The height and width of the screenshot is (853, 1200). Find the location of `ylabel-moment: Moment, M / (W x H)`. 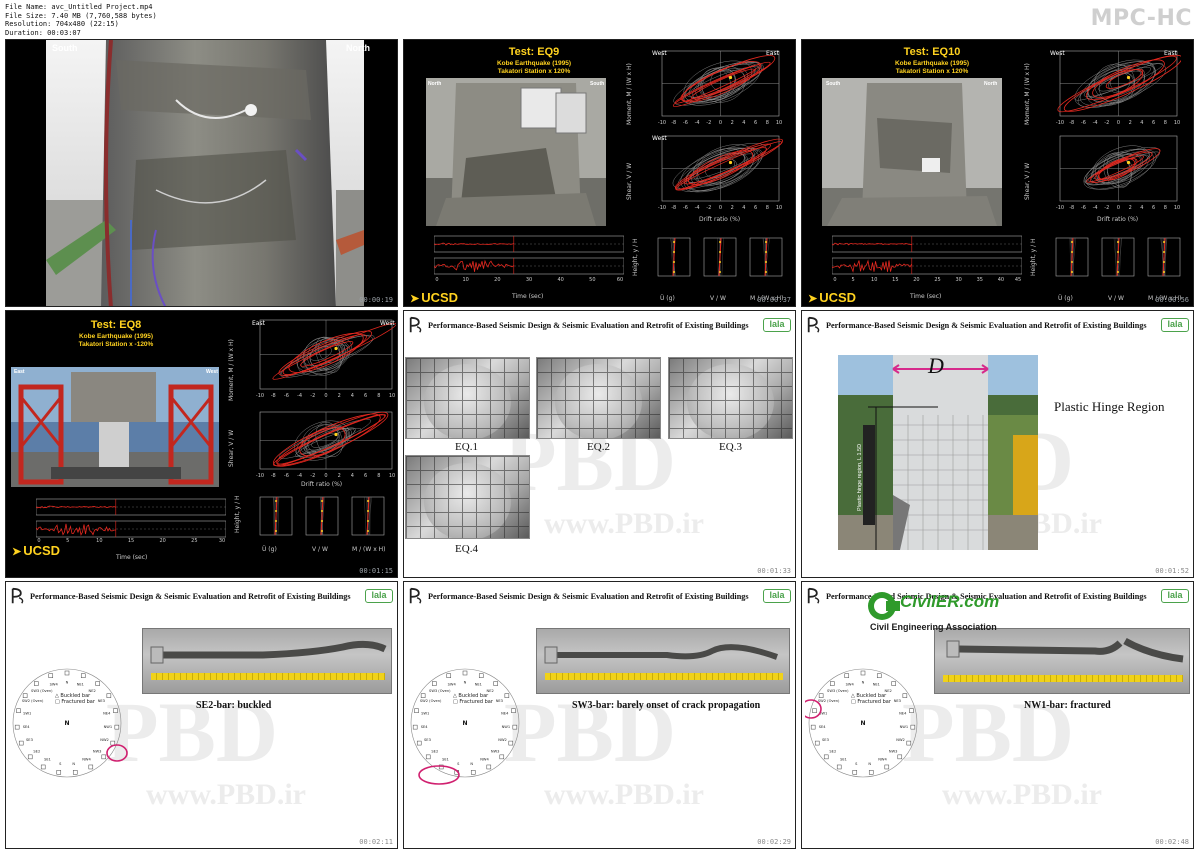

ylabel-moment: Moment, M / (W x H) is located at coordinates (1027, 94).